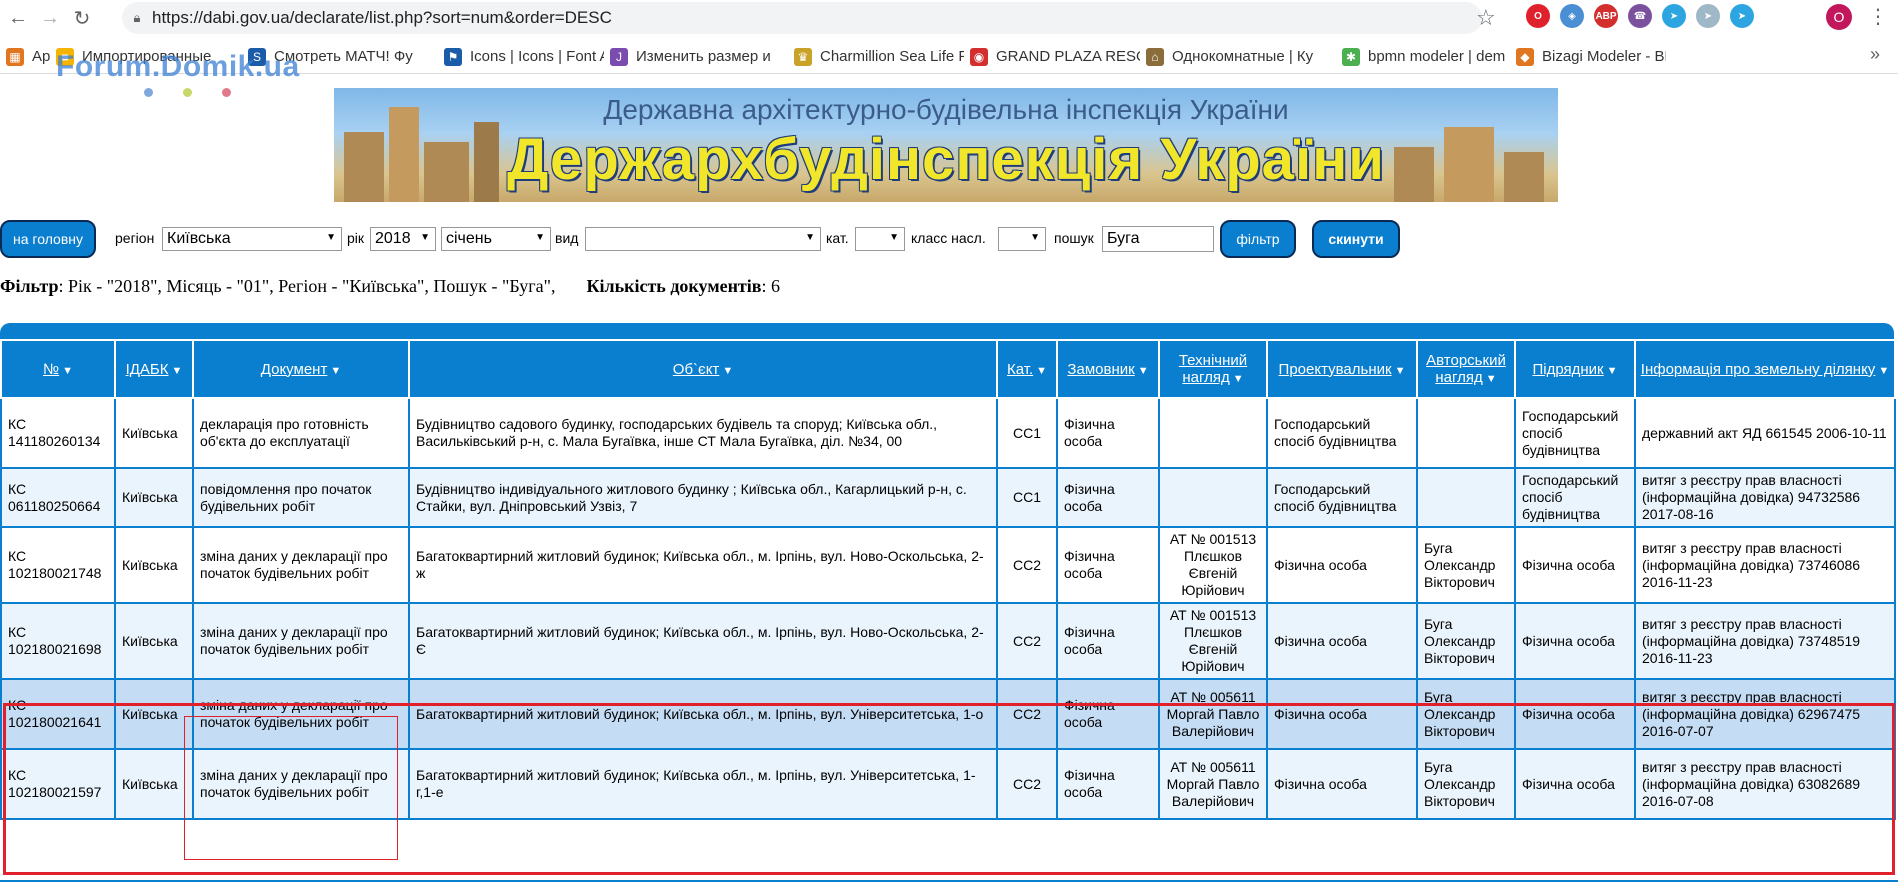 This screenshot has width=1898, height=886. What do you see at coordinates (1100, 369) in the screenshot?
I see `column-header-label: Замовник` at bounding box center [1100, 369].